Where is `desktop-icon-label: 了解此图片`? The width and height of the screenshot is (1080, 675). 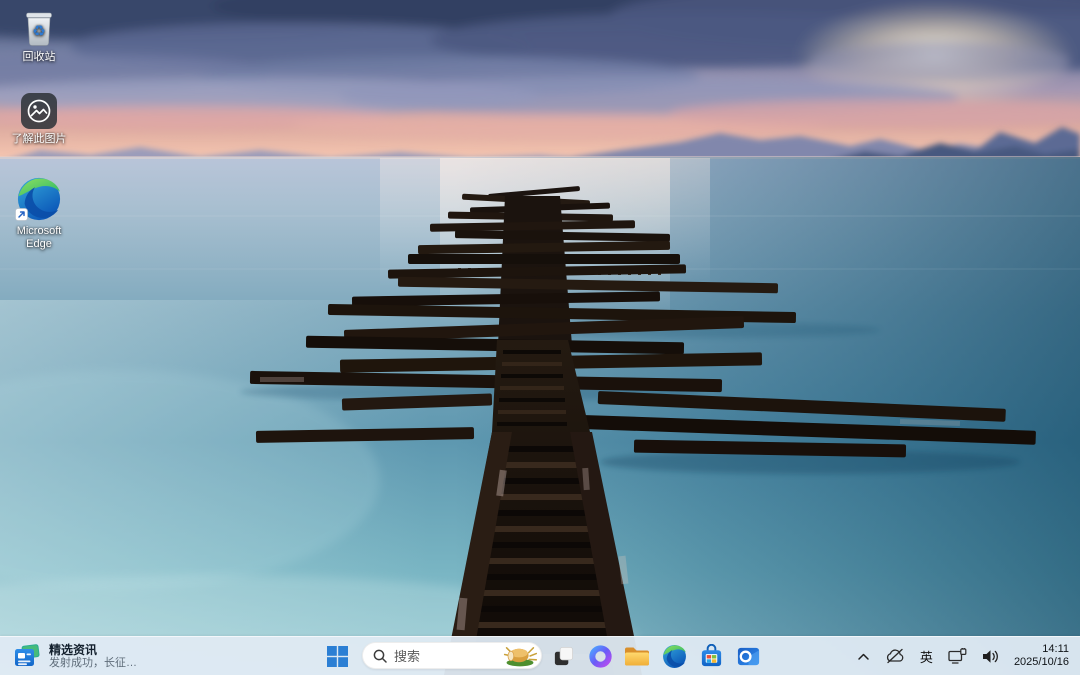
desktop-icon-label: 了解此图片 is located at coordinates (39, 139).